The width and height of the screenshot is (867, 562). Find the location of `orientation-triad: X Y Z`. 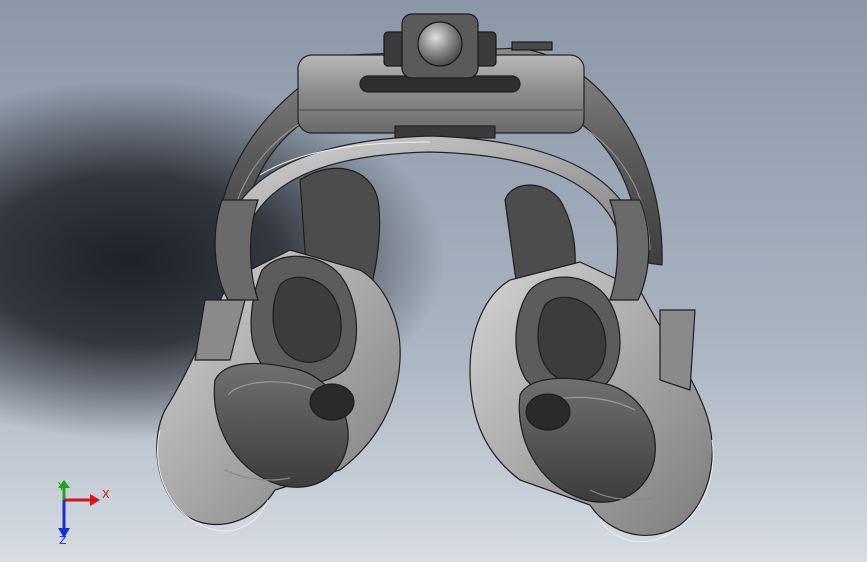

orientation-triad: X Y Z is located at coordinates (83, 513).